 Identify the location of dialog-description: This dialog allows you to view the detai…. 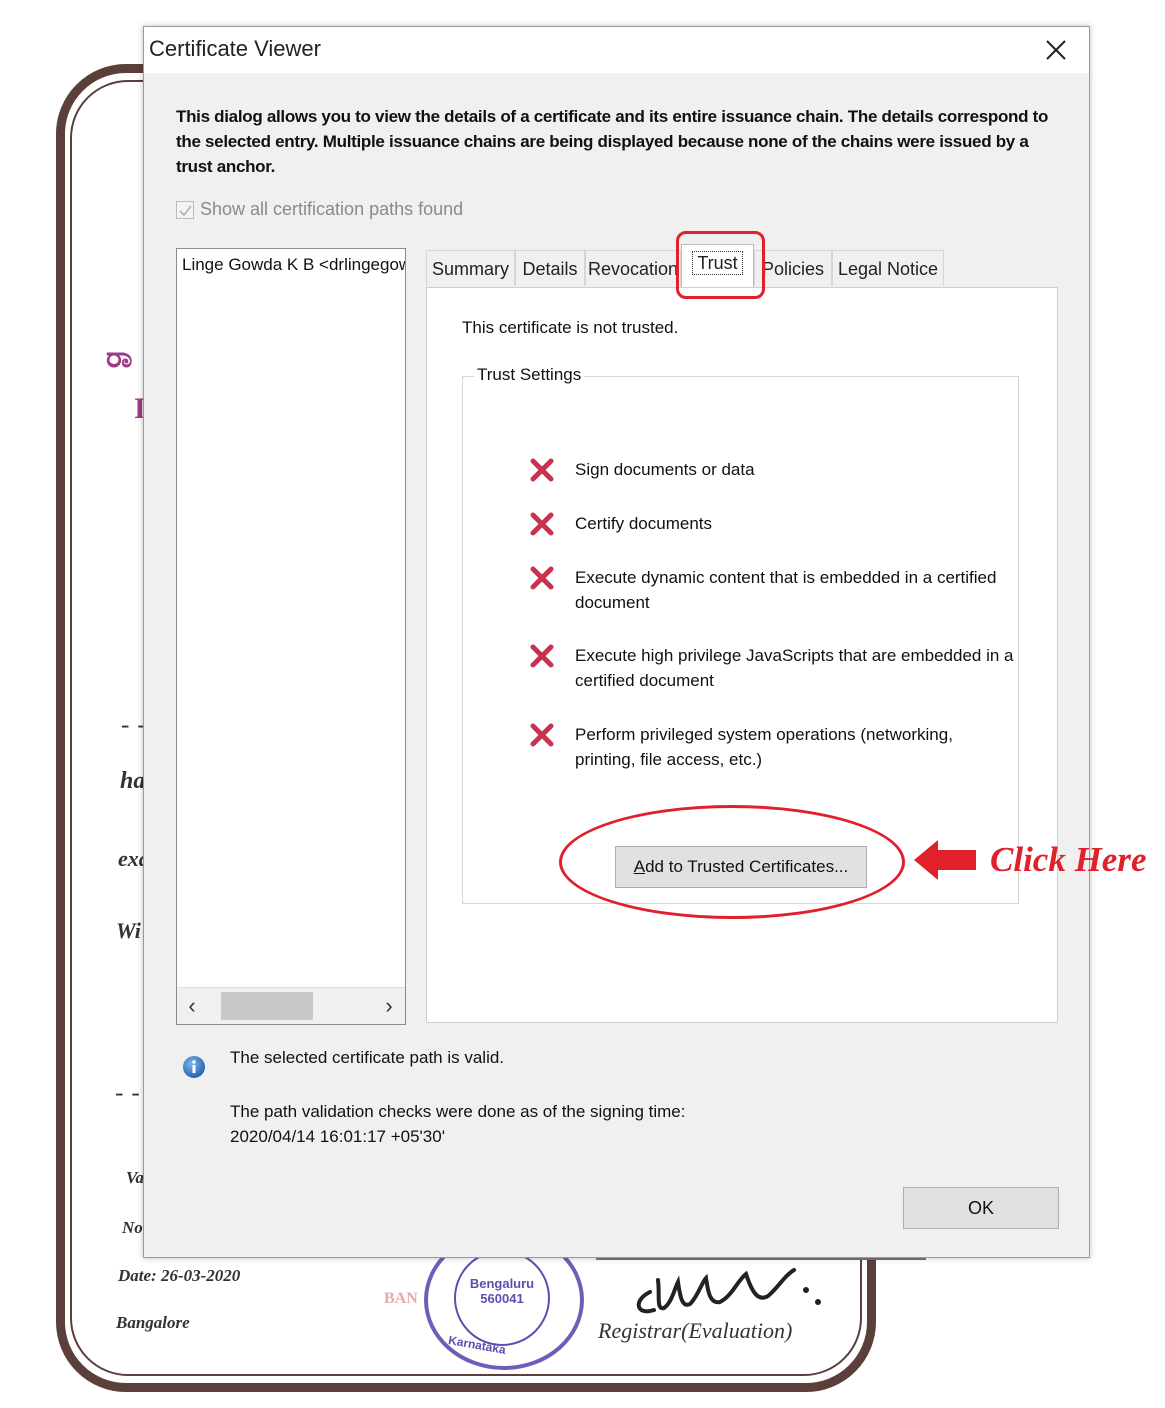
(612, 141).